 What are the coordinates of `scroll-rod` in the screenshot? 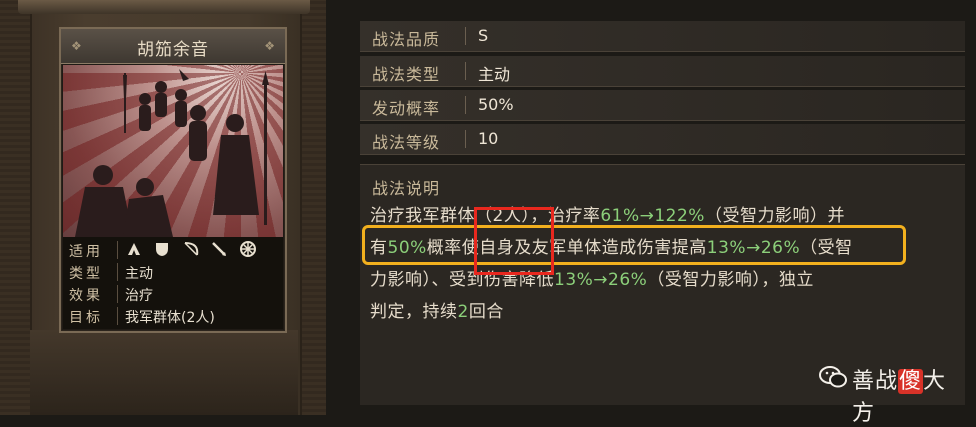 It's located at (164, 7).